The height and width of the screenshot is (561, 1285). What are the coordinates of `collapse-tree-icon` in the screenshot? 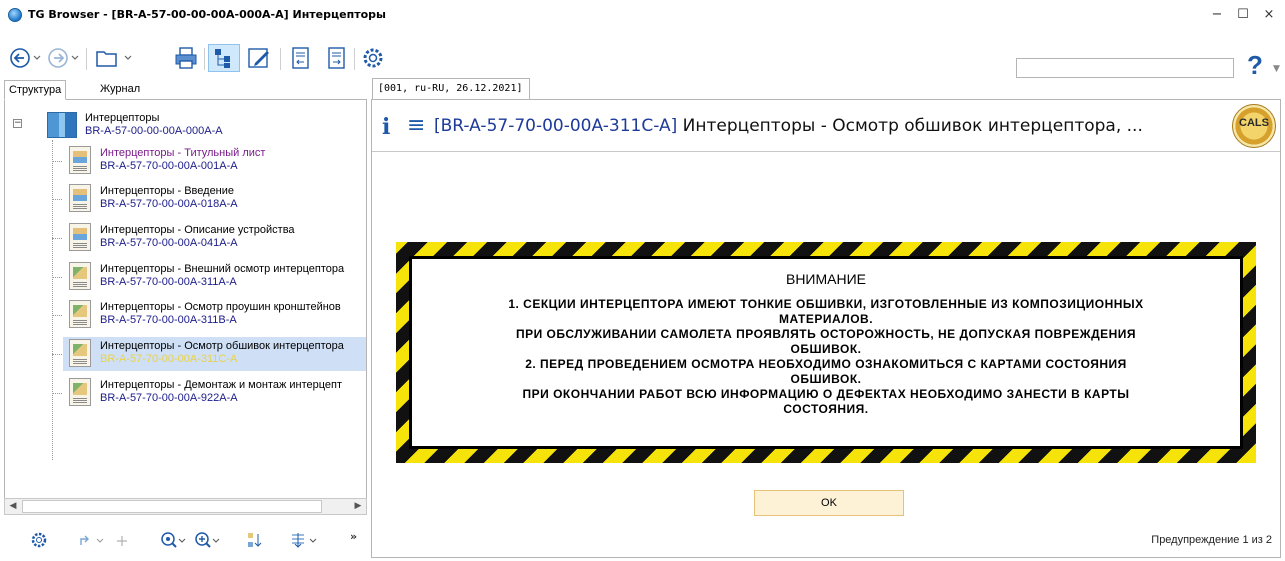 It's located at (122, 541).